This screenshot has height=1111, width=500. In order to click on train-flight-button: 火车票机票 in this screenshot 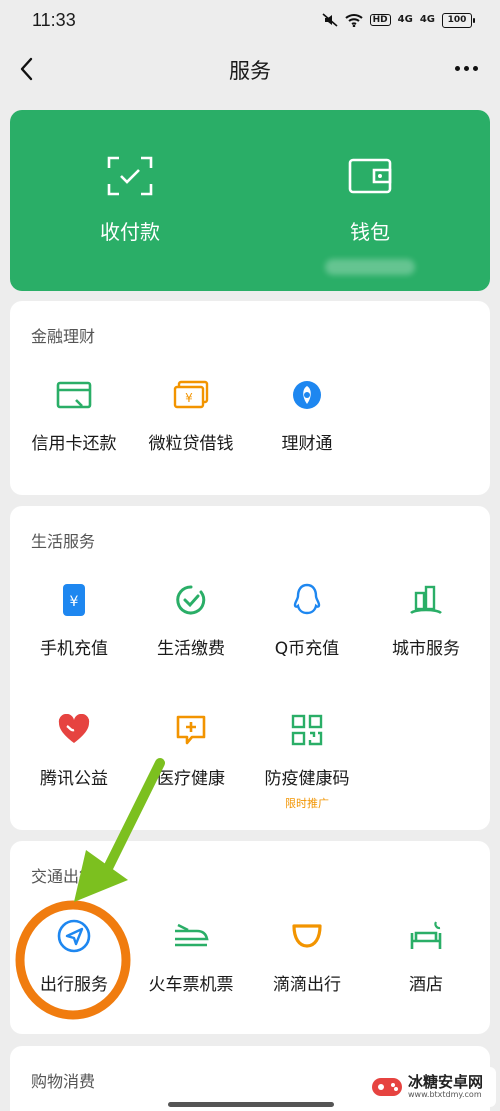, I will do `click(191, 955)`.